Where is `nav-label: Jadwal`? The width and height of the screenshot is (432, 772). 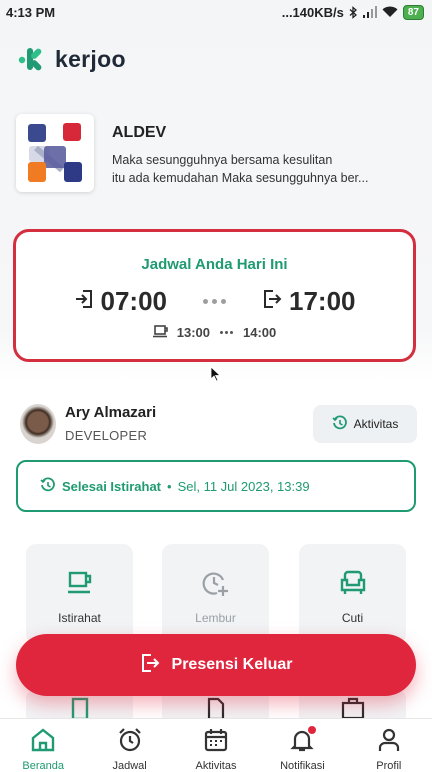
nav-label: Jadwal is located at coordinates (129, 766).